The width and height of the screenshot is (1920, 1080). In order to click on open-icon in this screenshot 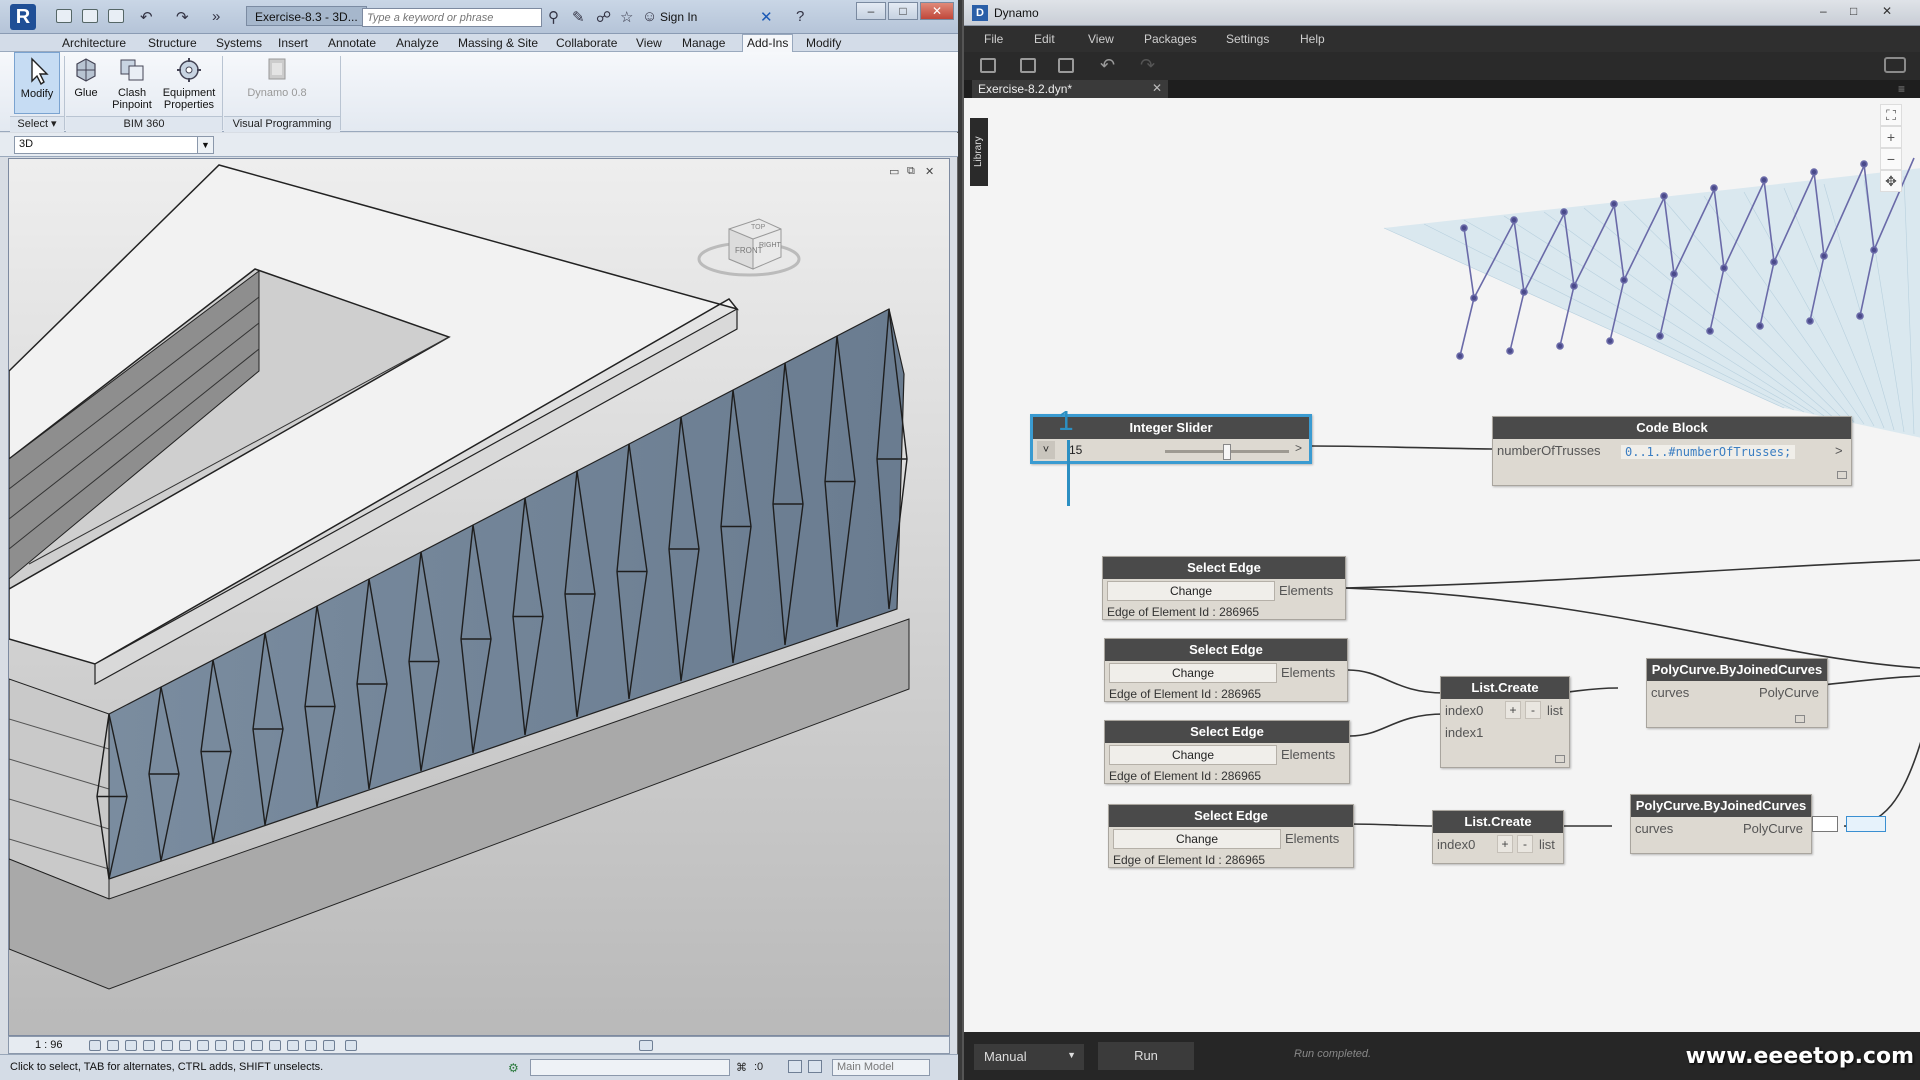, I will do `click(64, 16)`.